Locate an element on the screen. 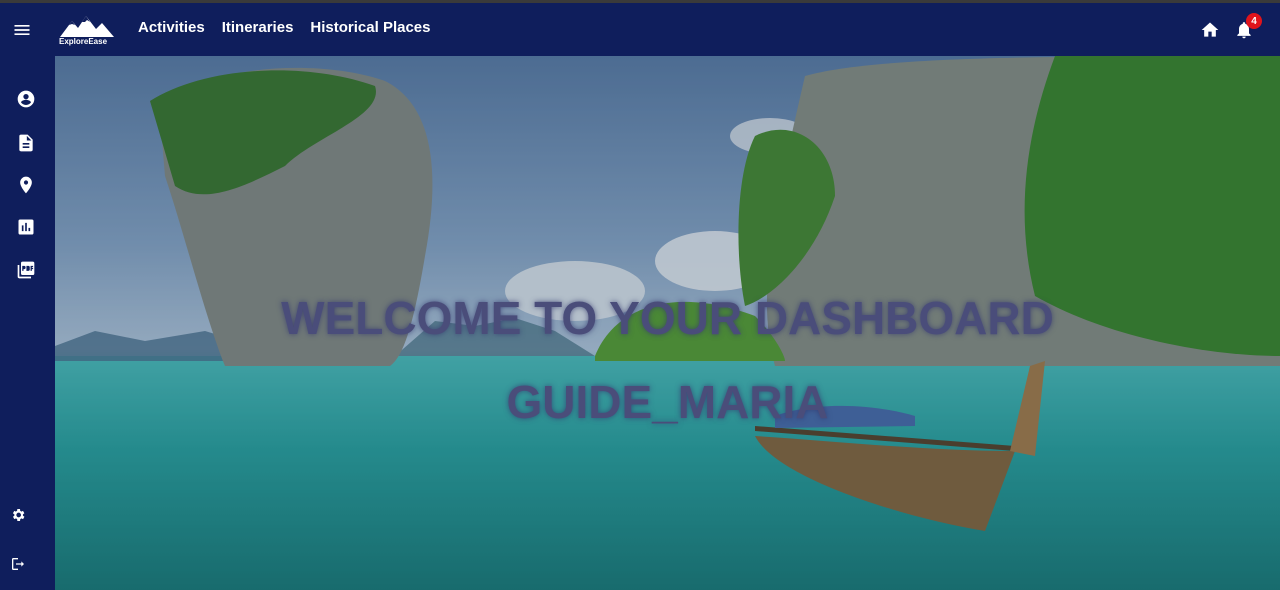  nav-activities: Activities is located at coordinates (171, 27).